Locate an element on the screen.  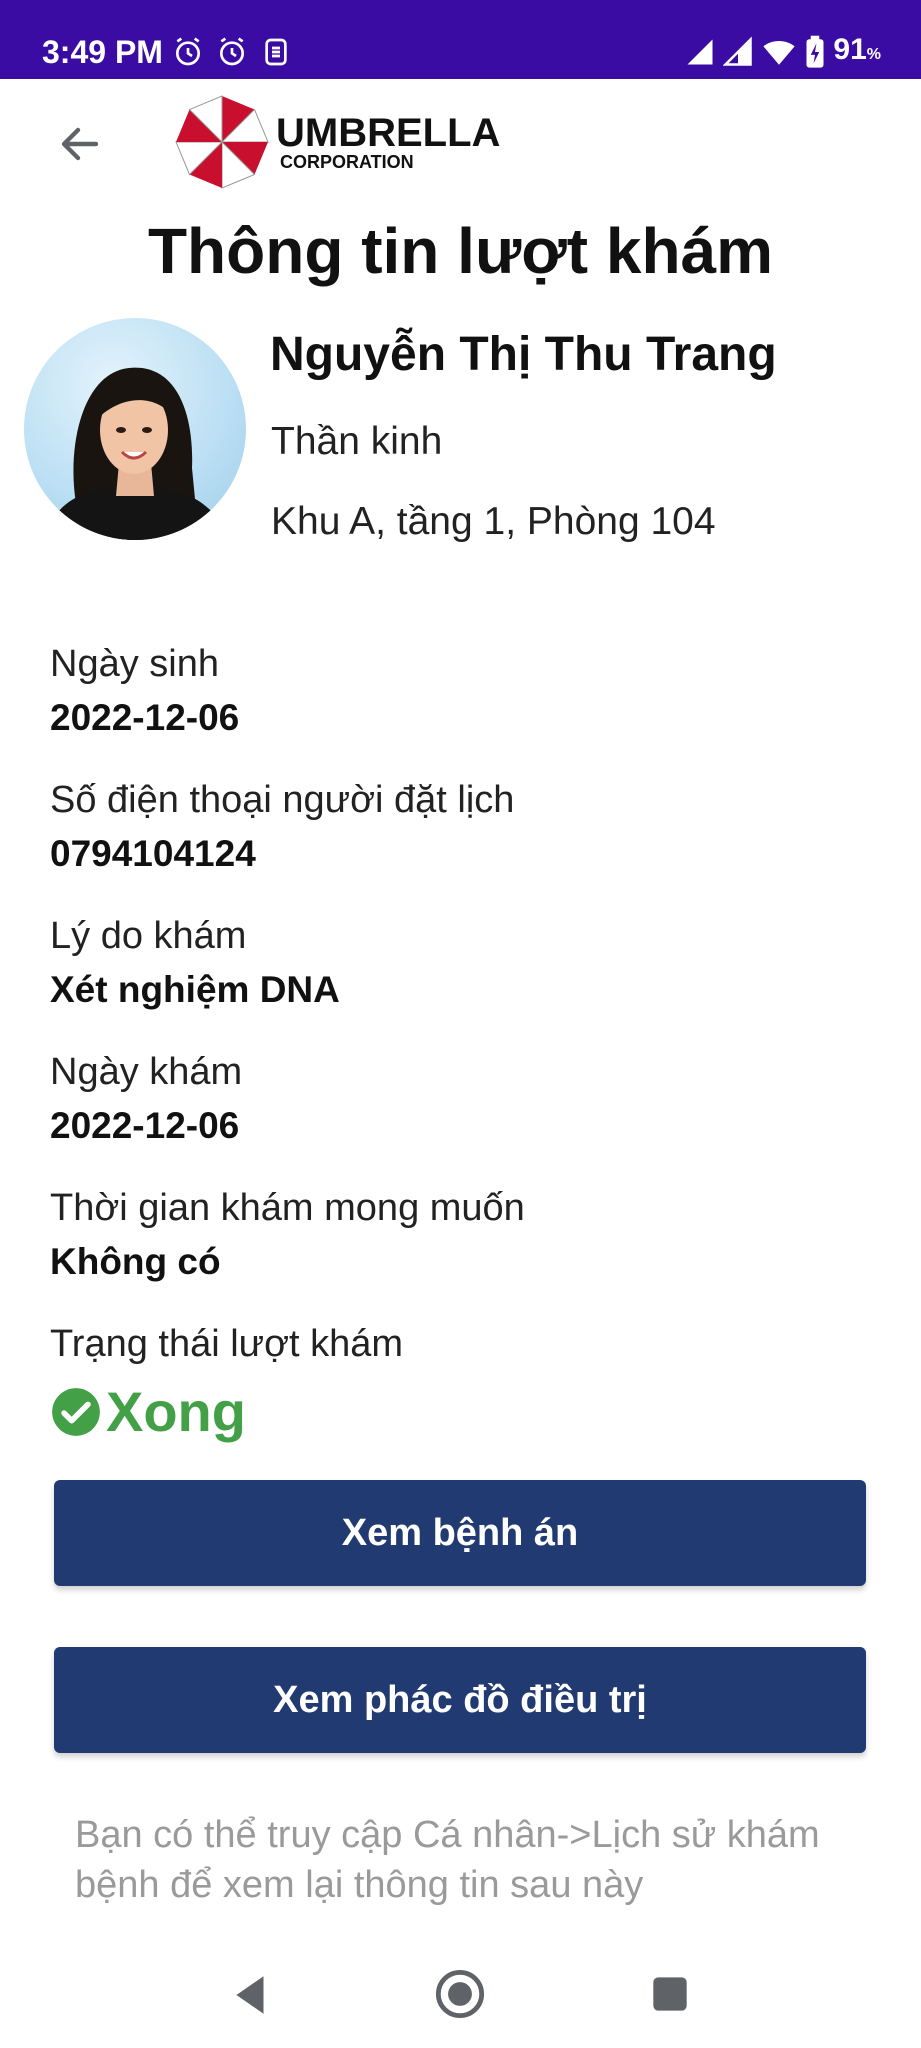
view-records-button: Xem bệnh án is located at coordinates (460, 1533).